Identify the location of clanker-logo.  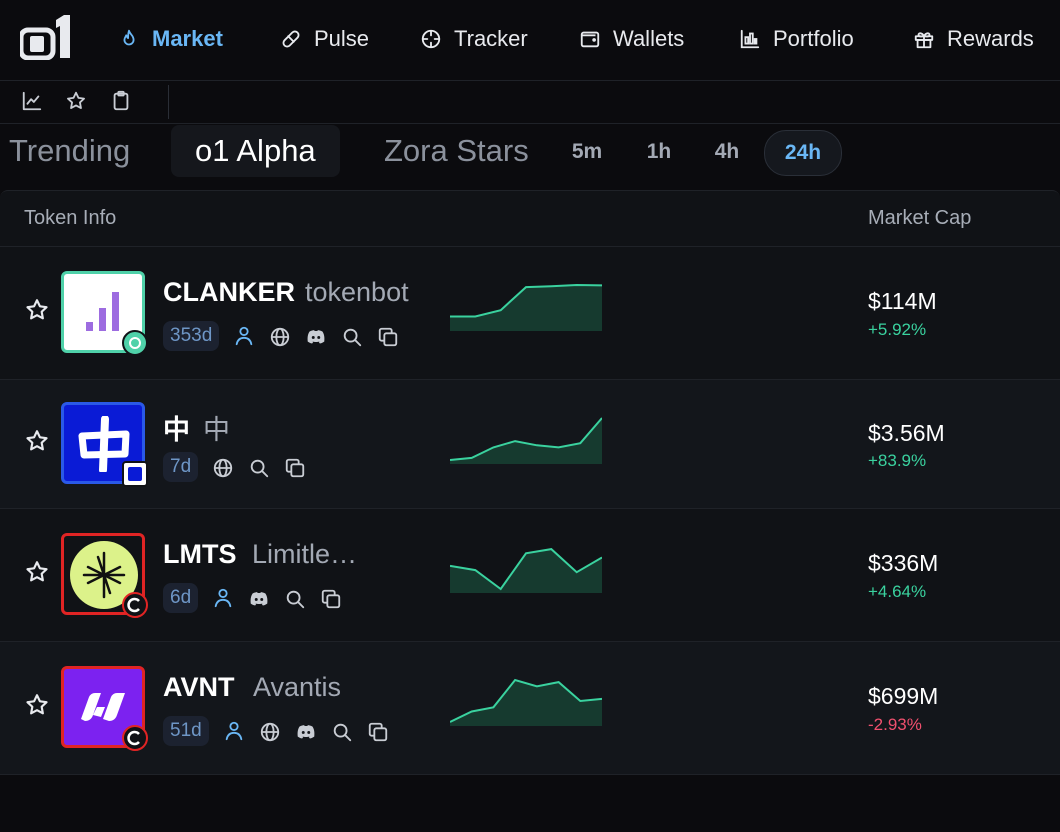
(102, 311).